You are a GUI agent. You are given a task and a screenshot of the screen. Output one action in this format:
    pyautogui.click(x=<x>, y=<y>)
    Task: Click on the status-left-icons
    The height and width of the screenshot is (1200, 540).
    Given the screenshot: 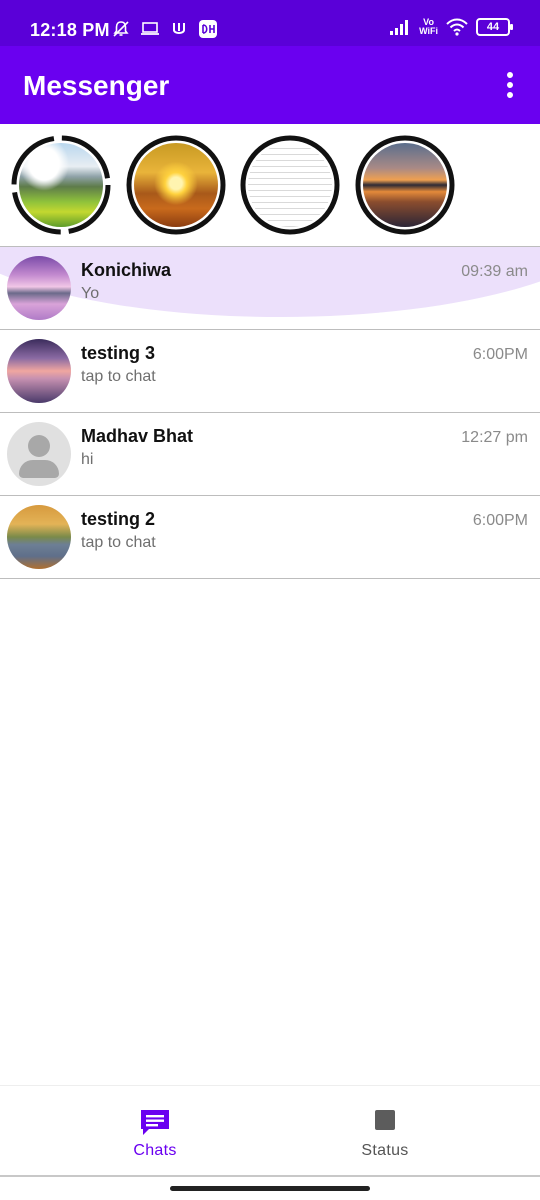 What is the action you would take?
    pyautogui.click(x=165, y=29)
    